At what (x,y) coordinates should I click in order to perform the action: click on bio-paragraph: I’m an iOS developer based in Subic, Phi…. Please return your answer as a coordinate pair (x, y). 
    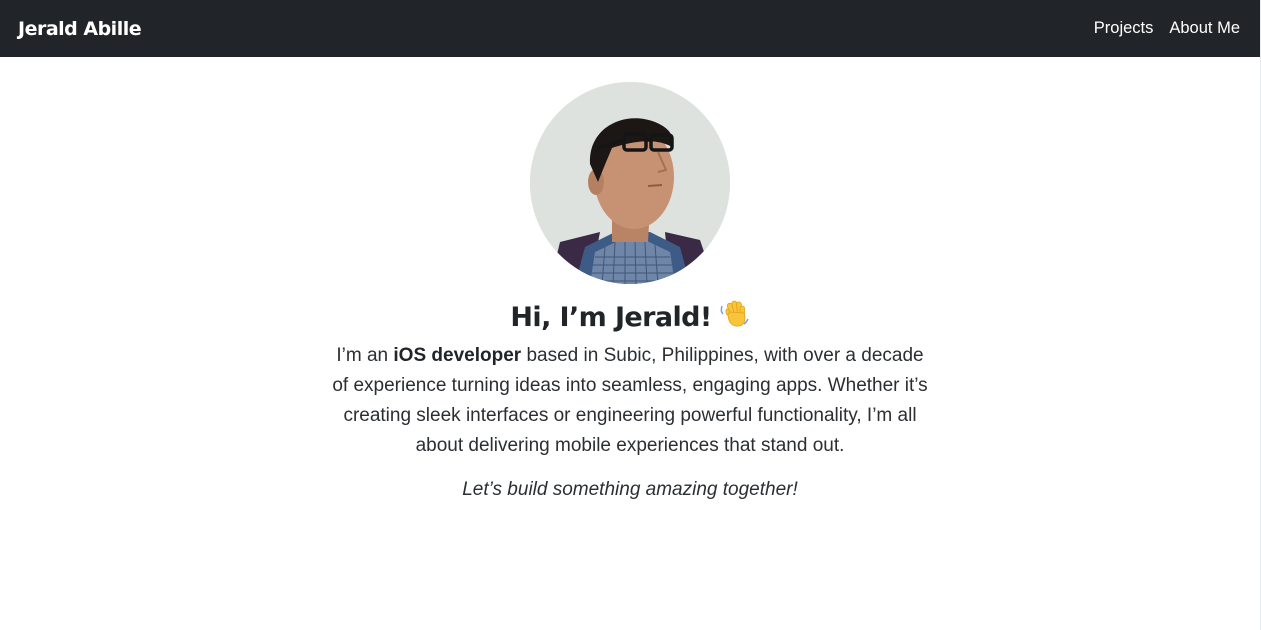
    Looking at the image, I should click on (630, 401).